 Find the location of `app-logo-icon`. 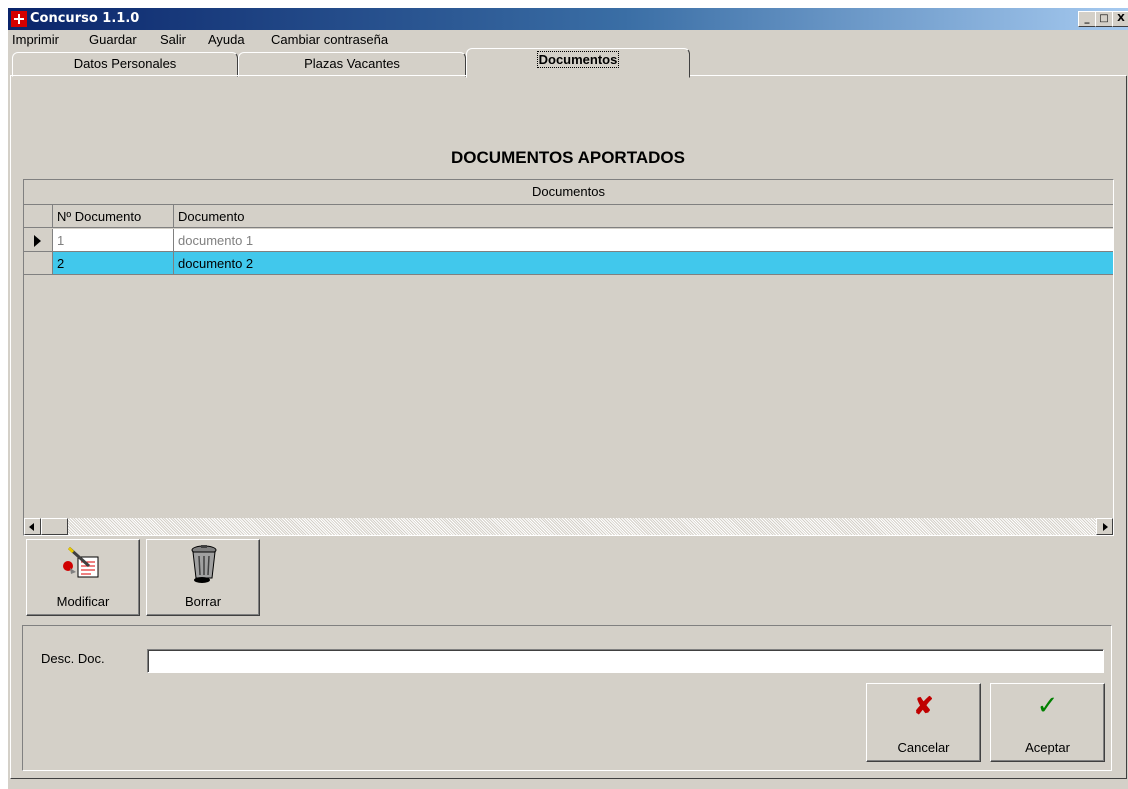

app-logo-icon is located at coordinates (19, 19).